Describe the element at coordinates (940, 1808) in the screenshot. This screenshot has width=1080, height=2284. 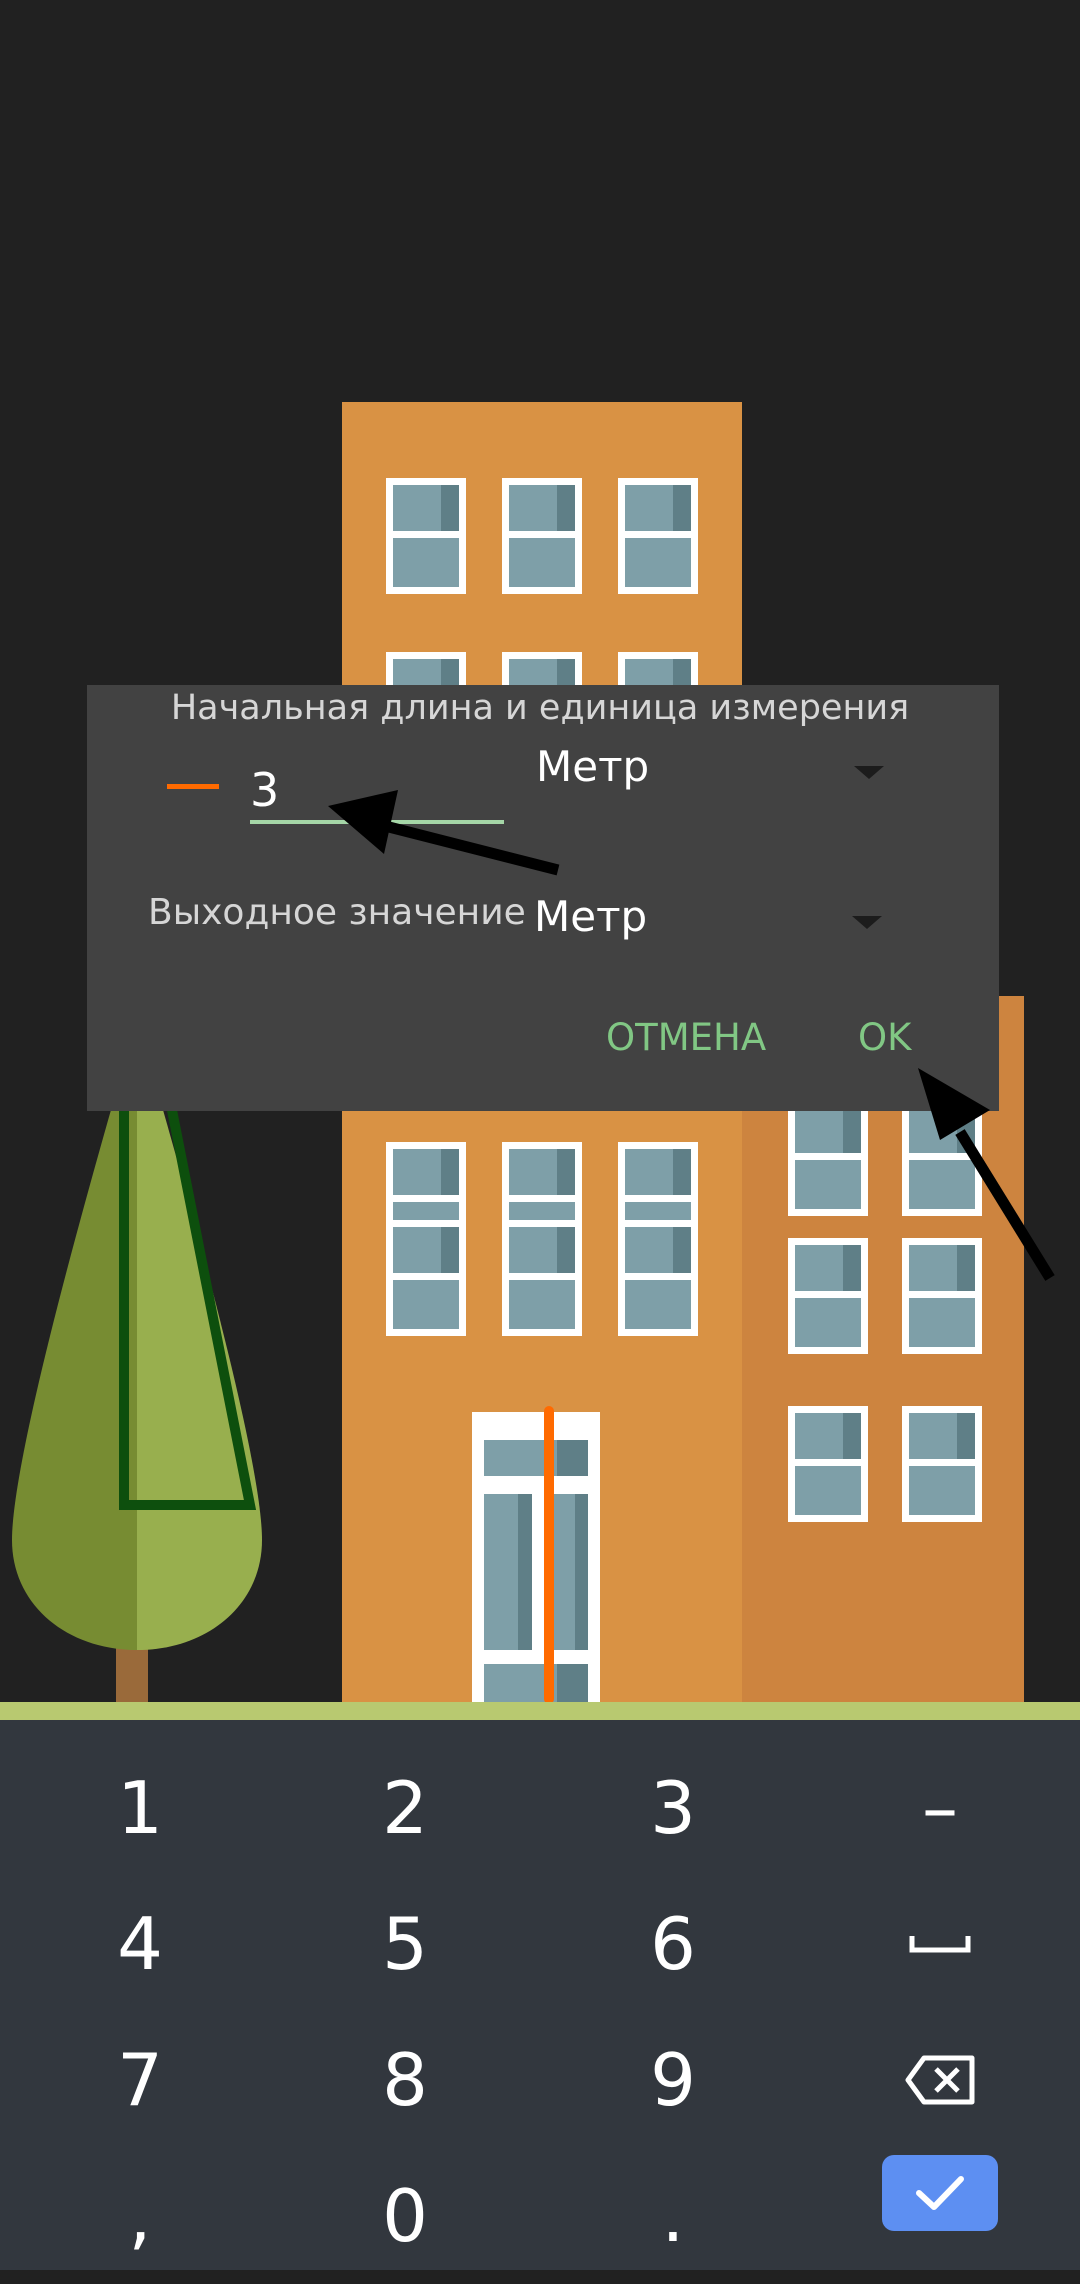
I see `key-minus: –` at that location.